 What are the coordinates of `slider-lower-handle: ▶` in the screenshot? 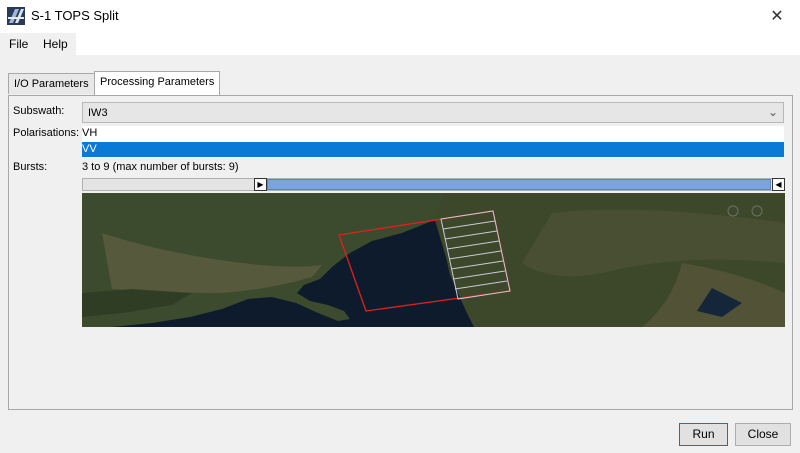 It's located at (260, 184).